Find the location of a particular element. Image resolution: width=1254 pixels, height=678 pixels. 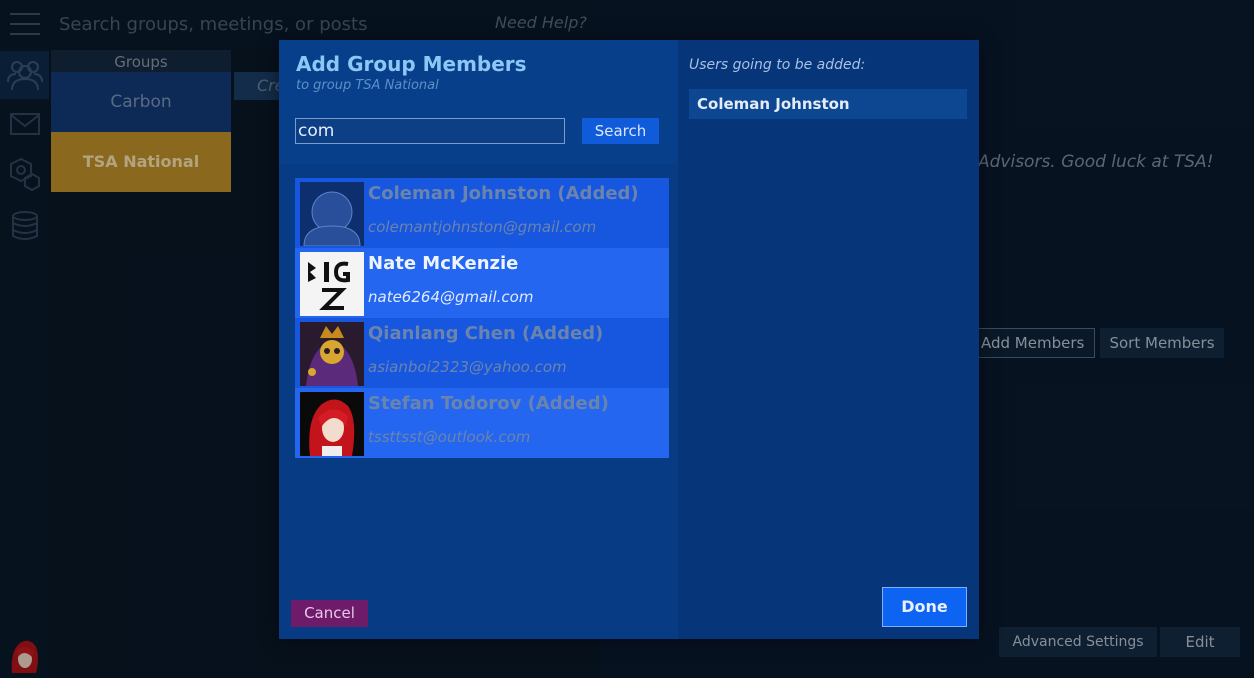

result-email: tssttsst@outlook.com is located at coordinates (449, 437).